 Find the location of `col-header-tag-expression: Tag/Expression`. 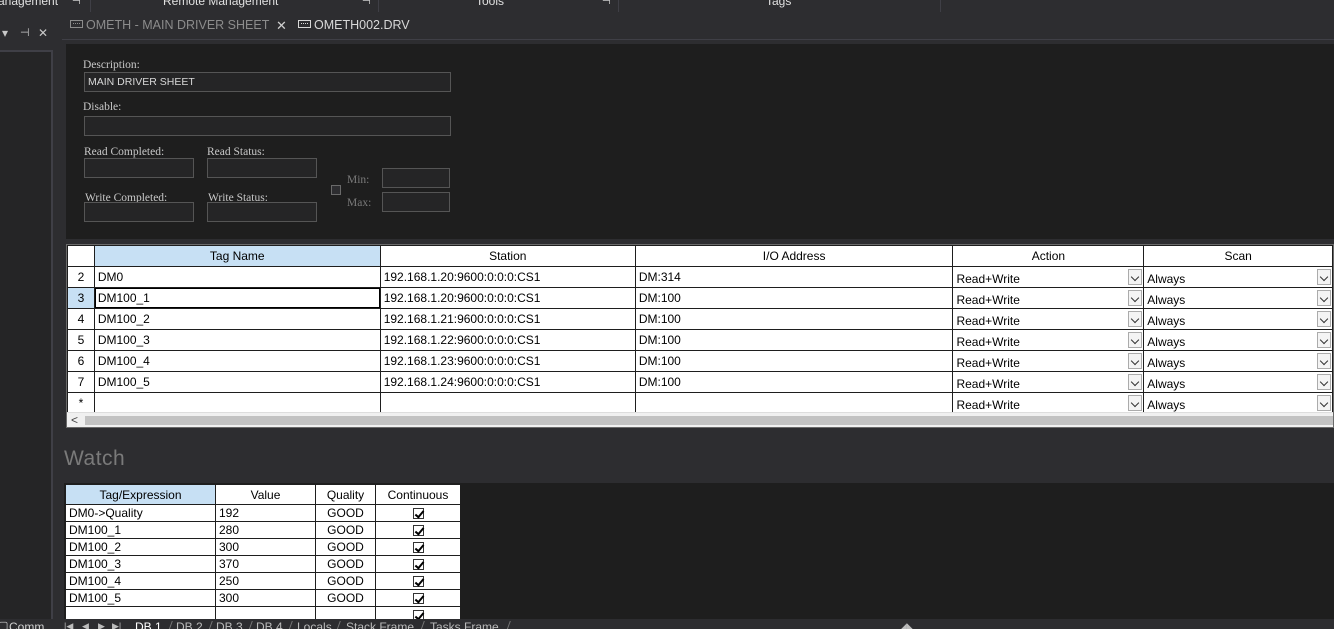

col-header-tag-expression: Tag/Expression is located at coordinates (140, 494).